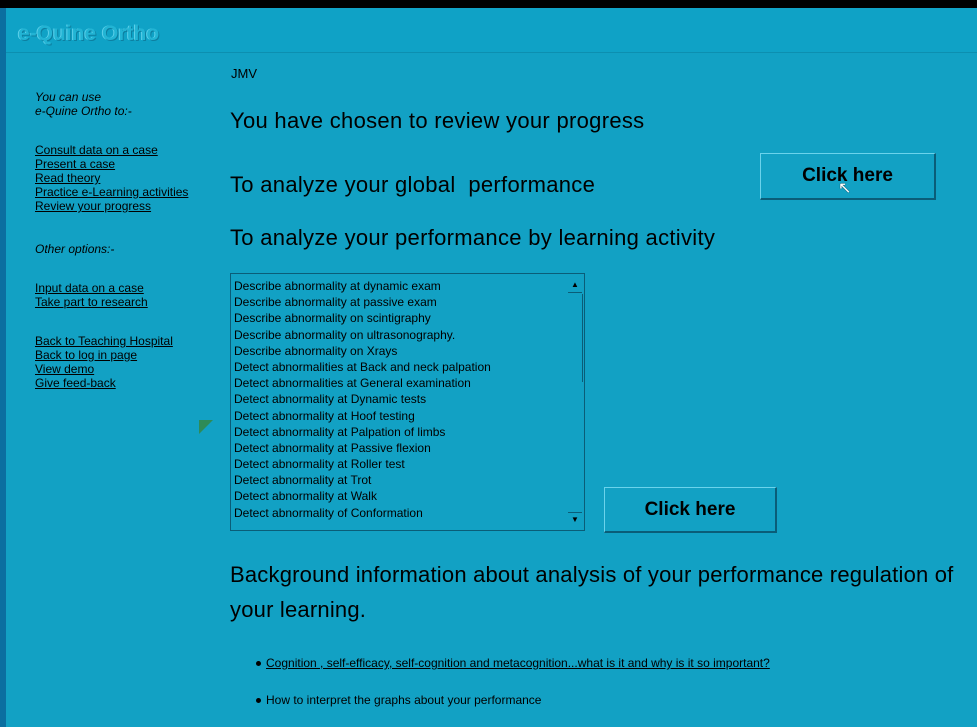 Image resolution: width=977 pixels, height=727 pixels. What do you see at coordinates (399, 351) in the screenshot?
I see `list-item: Describe abnormality on Xrays` at bounding box center [399, 351].